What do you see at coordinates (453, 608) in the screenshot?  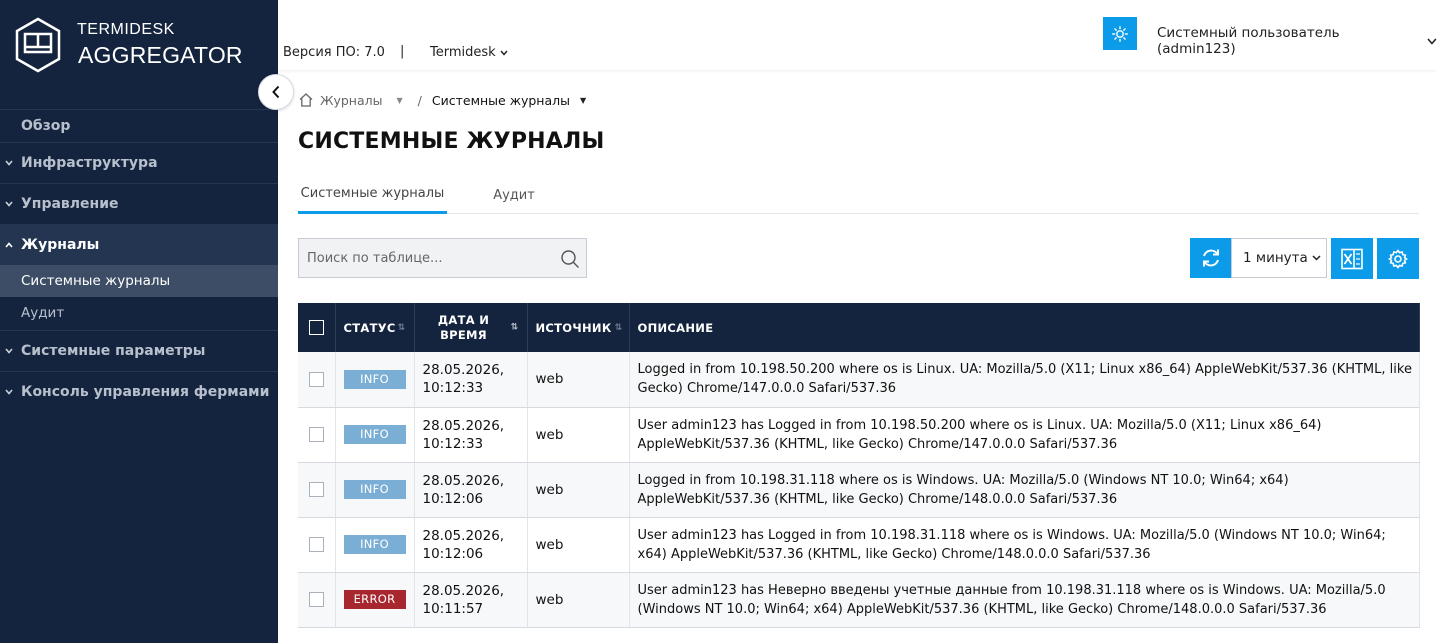 I see `row-time: 10:11:57` at bounding box center [453, 608].